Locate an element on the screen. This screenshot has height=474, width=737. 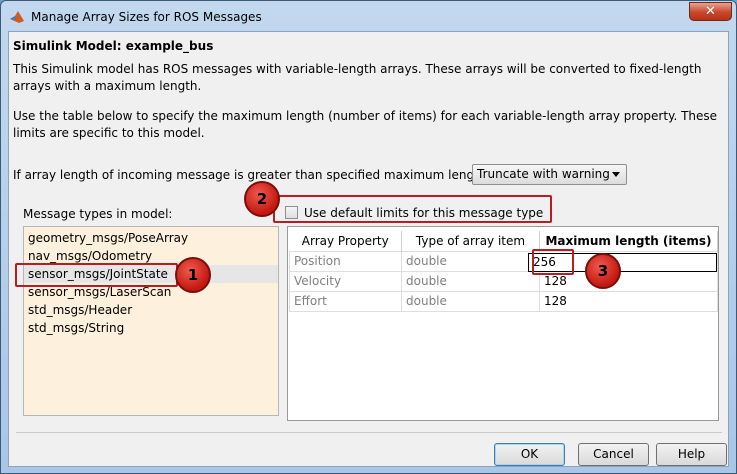
button-separator is located at coordinates (369, 432).